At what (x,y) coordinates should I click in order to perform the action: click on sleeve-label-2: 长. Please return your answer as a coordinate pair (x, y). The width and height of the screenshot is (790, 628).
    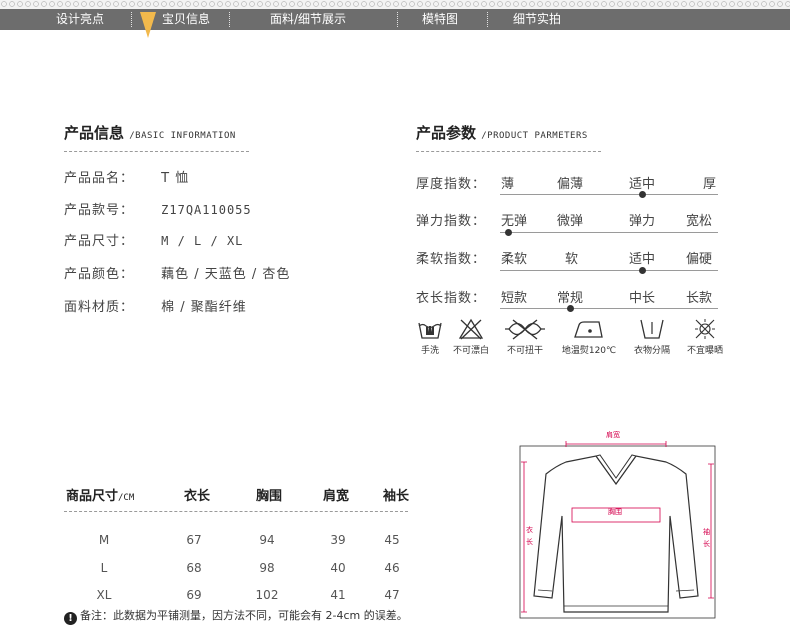
    Looking at the image, I should click on (706, 543).